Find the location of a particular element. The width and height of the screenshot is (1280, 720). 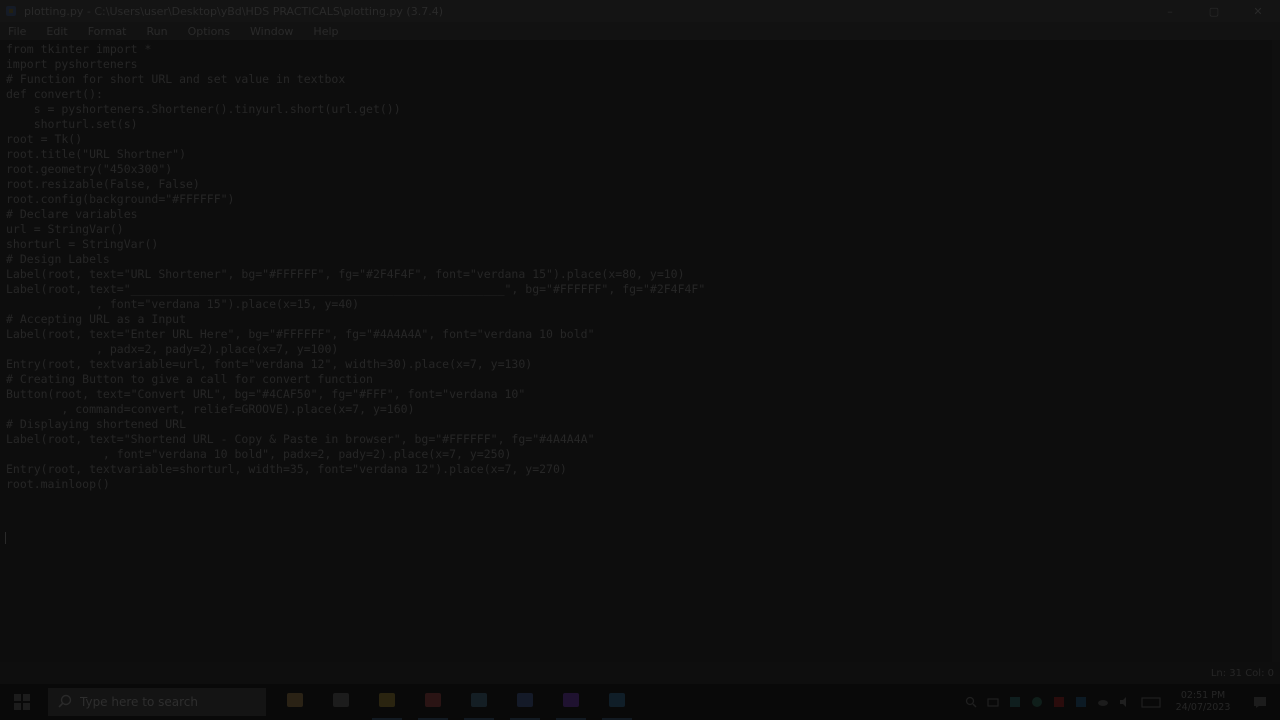

search-icon is located at coordinates (65, 702).